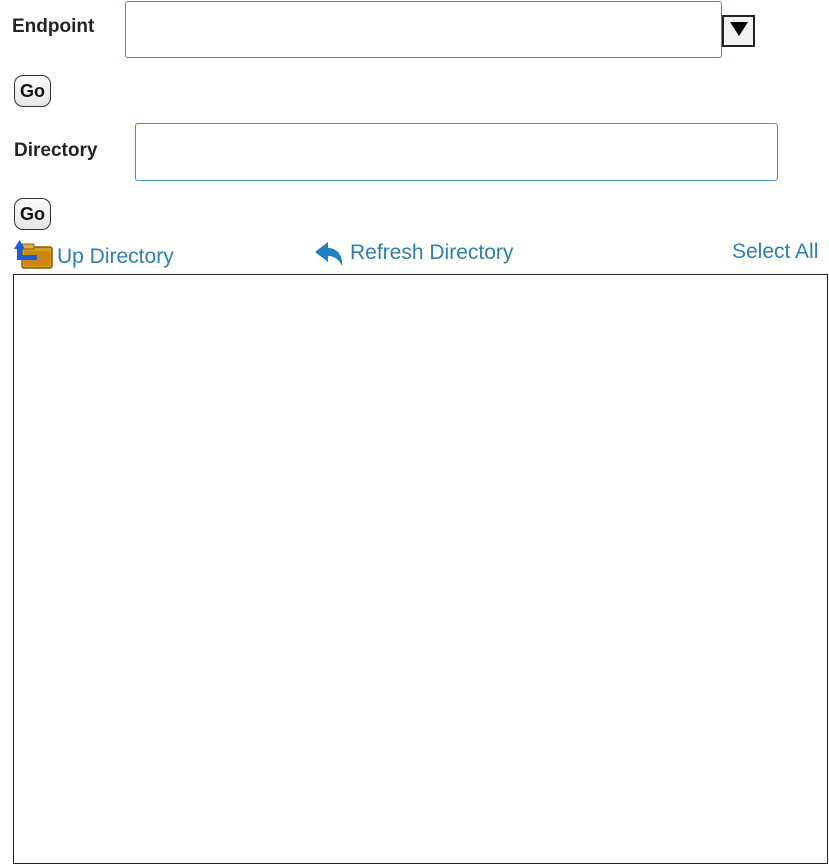  What do you see at coordinates (456, 152) in the screenshot?
I see `directory-input` at bounding box center [456, 152].